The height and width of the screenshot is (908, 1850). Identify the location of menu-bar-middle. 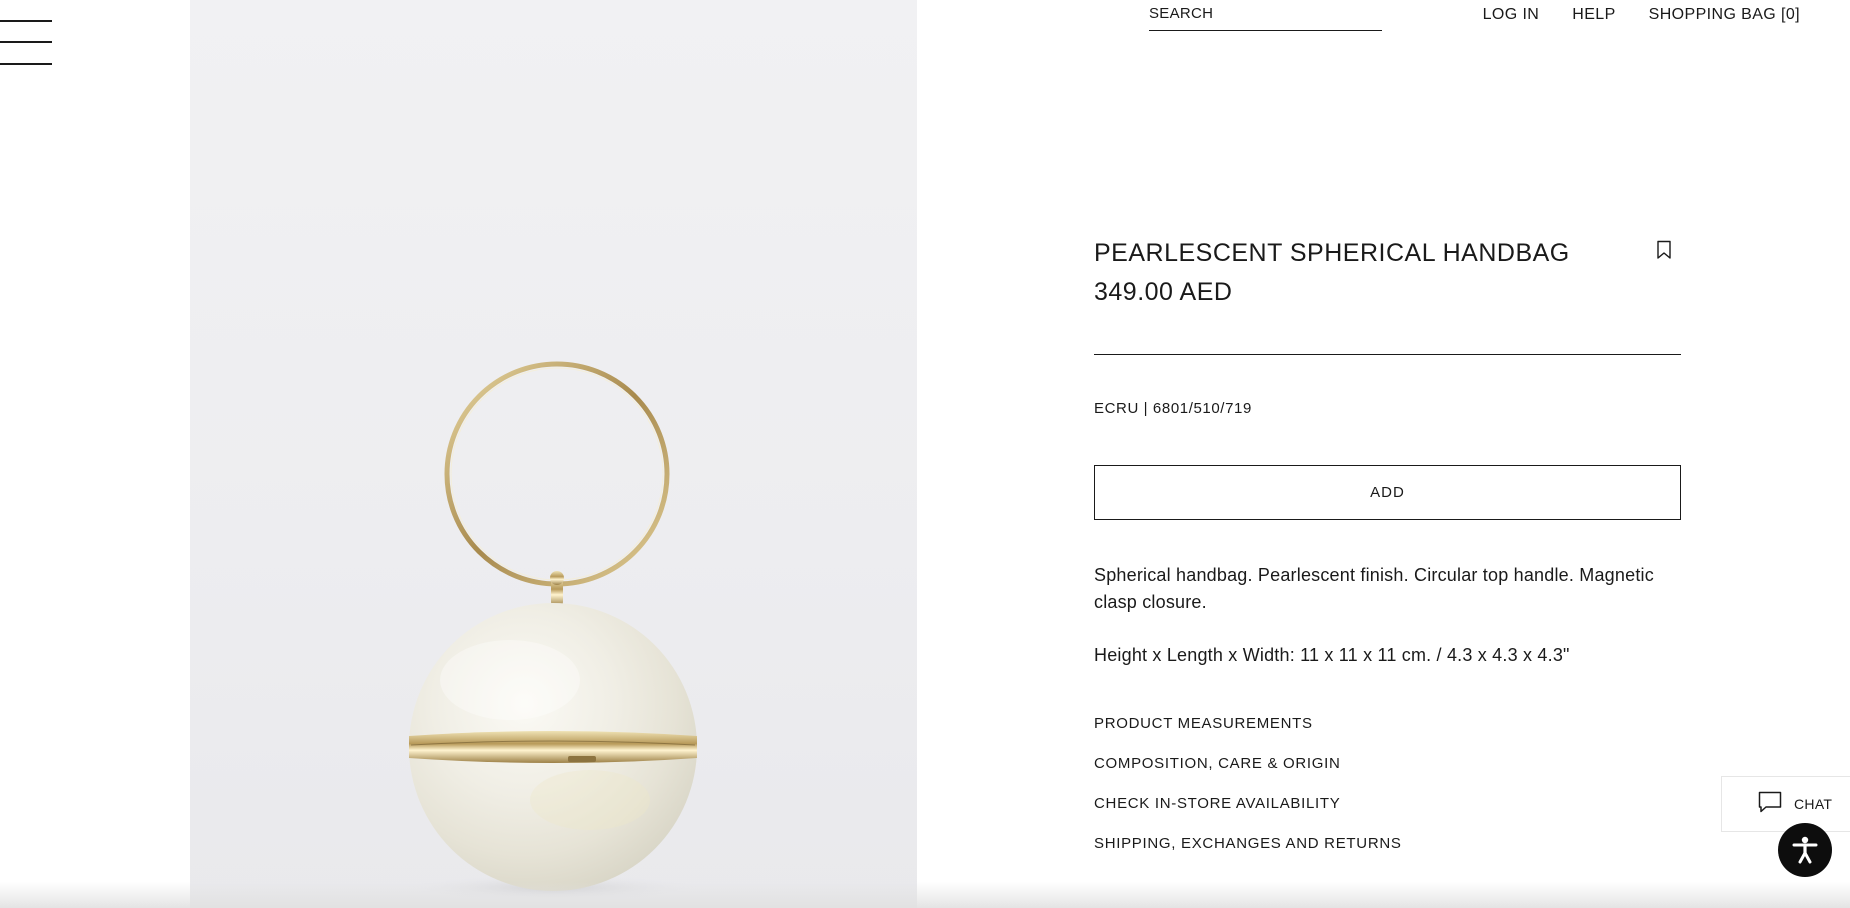
(26, 42).